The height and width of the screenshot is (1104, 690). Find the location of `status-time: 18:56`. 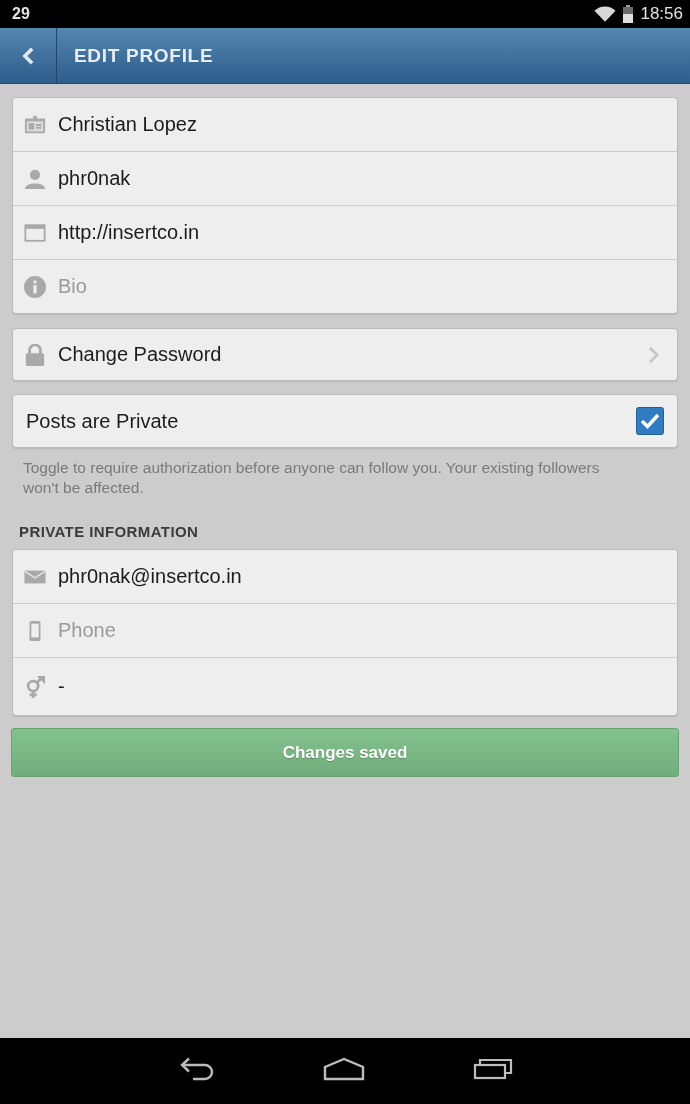

status-time: 18:56 is located at coordinates (661, 14).